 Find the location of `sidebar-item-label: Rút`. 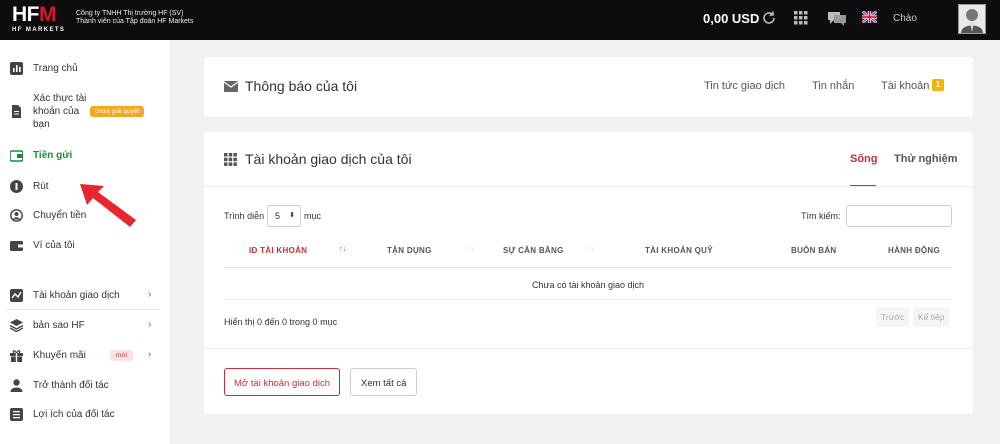

sidebar-item-label: Rút is located at coordinates (41, 186).